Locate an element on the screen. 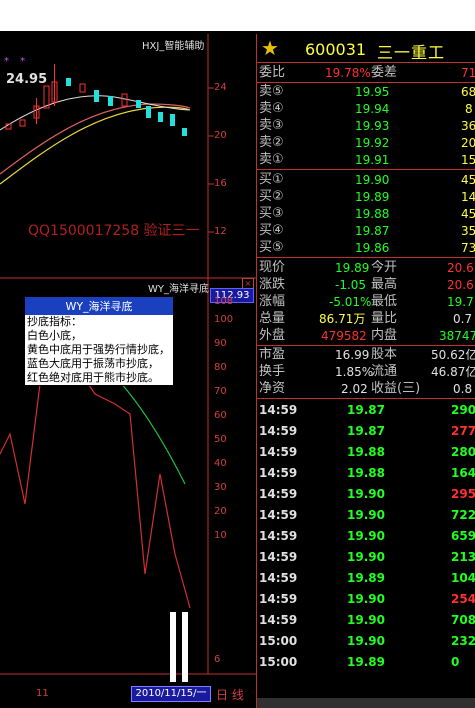 The image size is (475, 708). lower-axis-label: 50 is located at coordinates (220, 439).